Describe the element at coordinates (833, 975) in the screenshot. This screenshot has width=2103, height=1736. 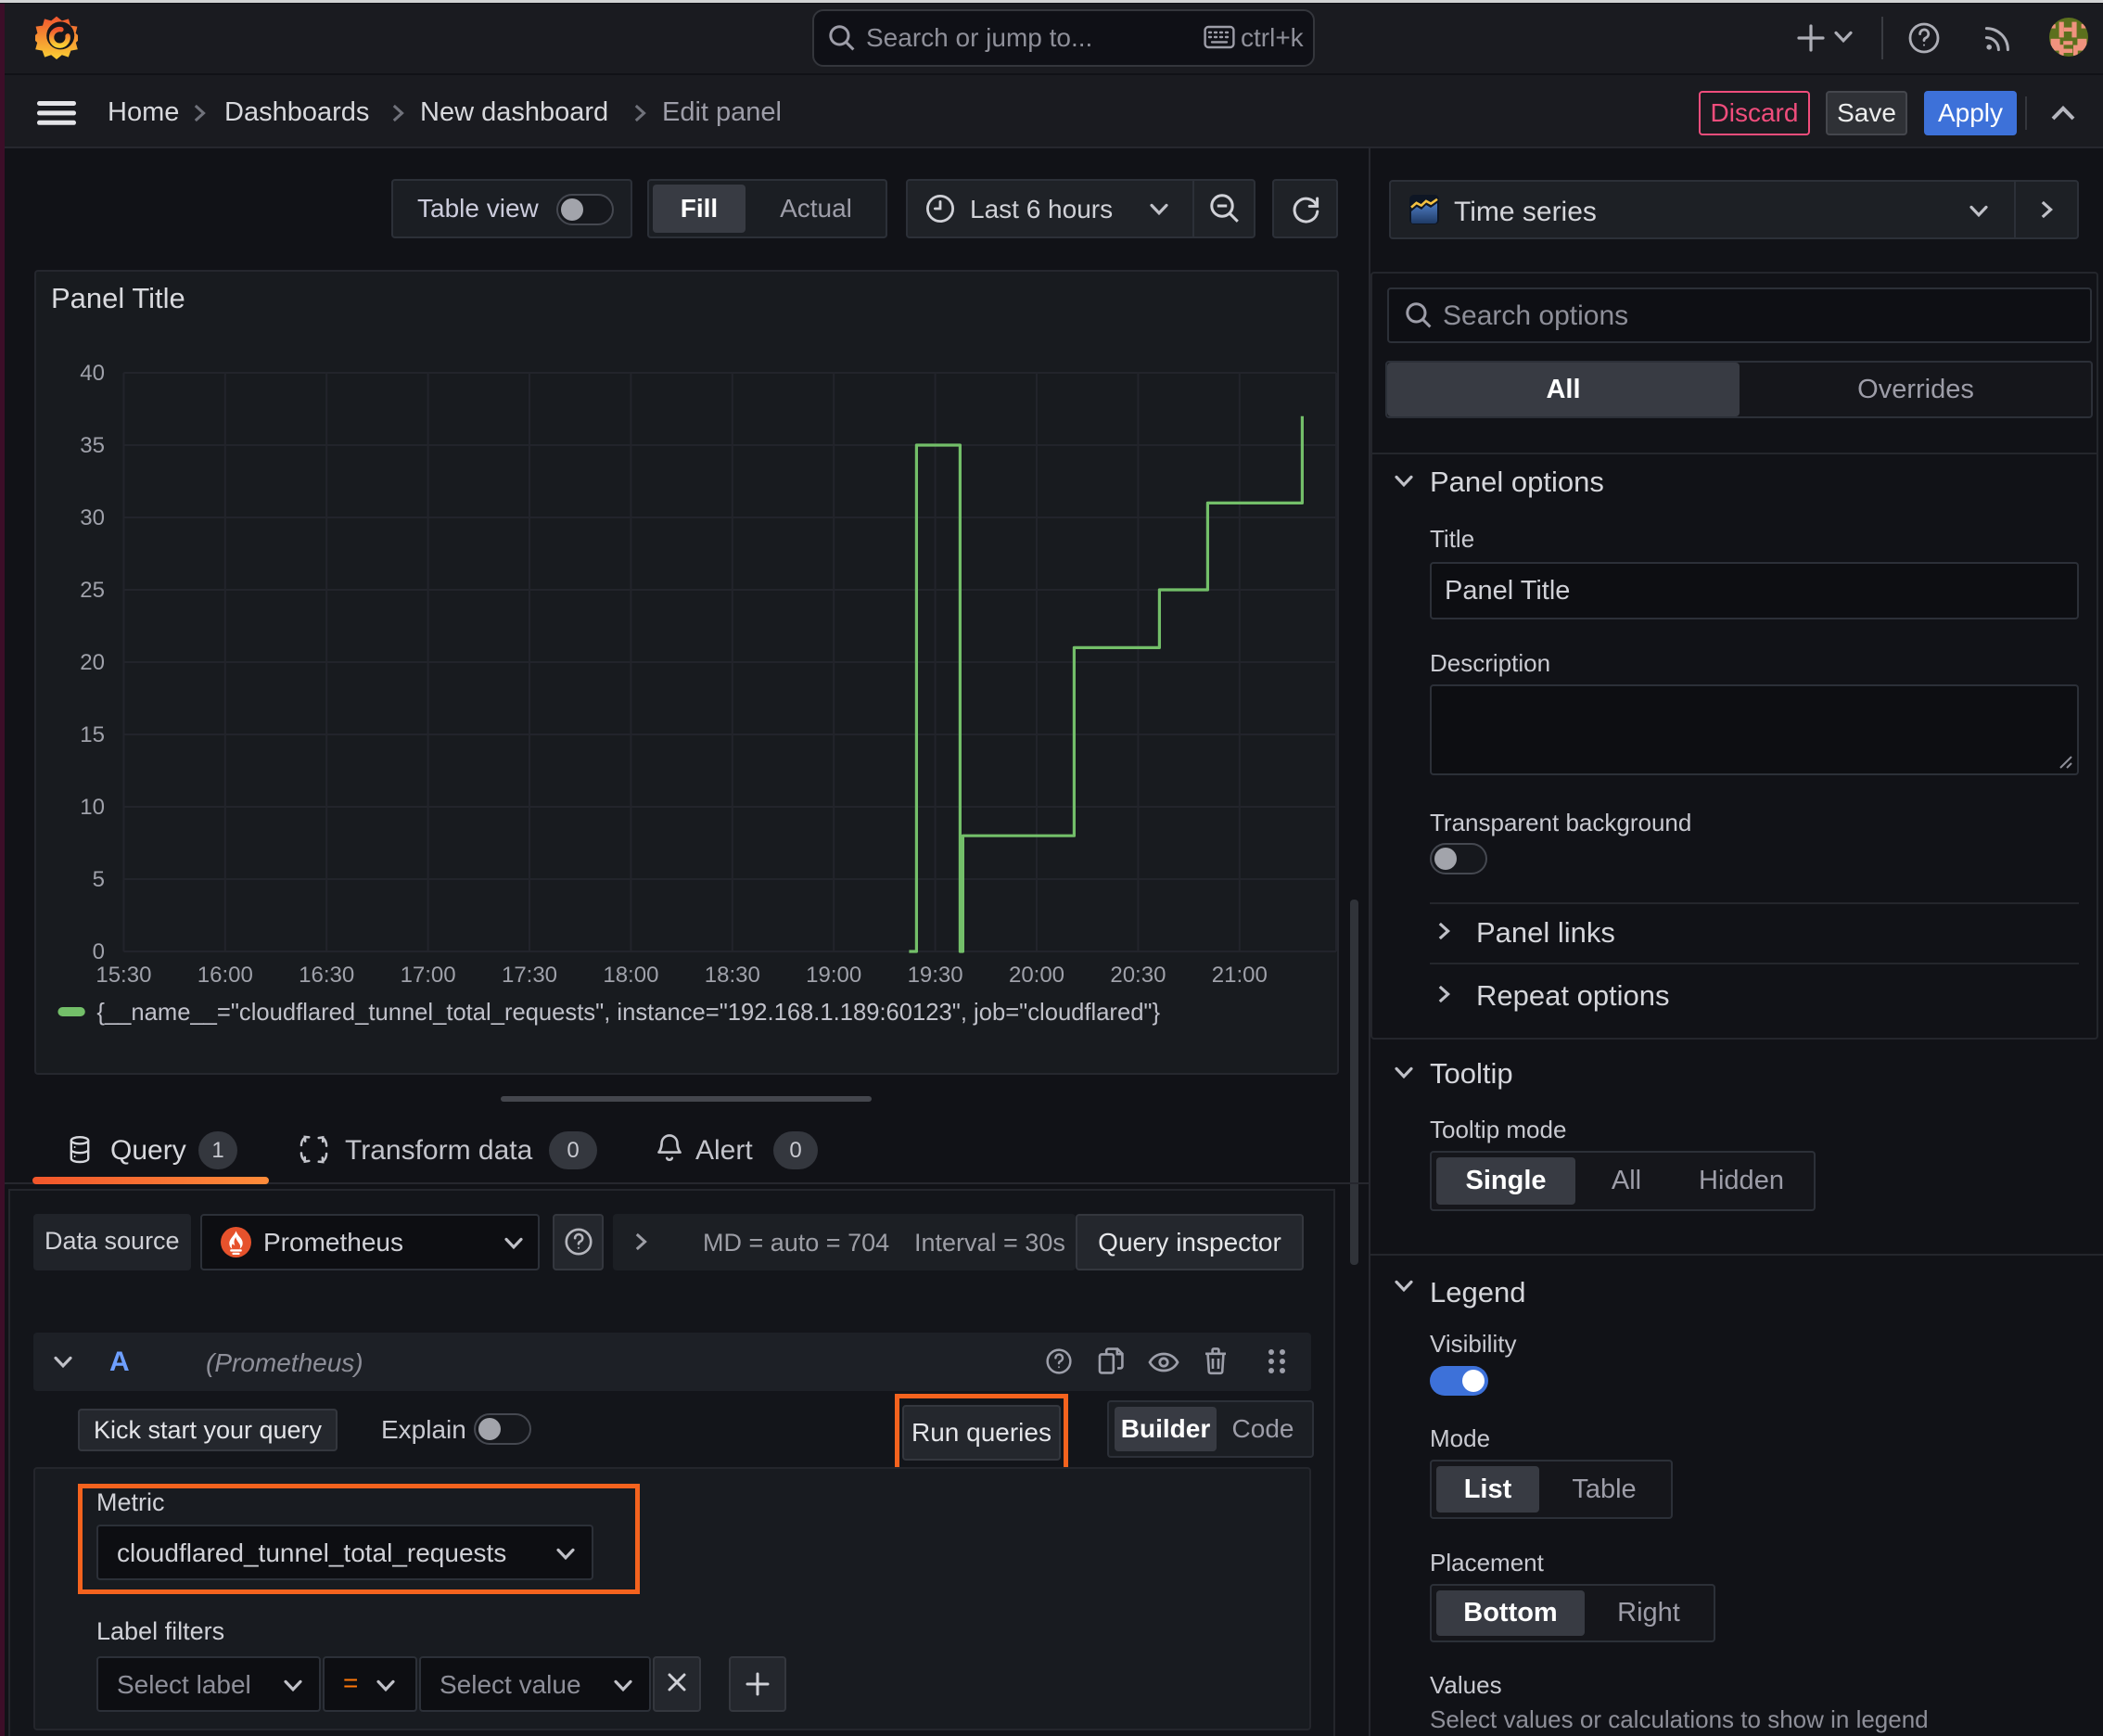
I see `svg-text: 19:00` at that location.